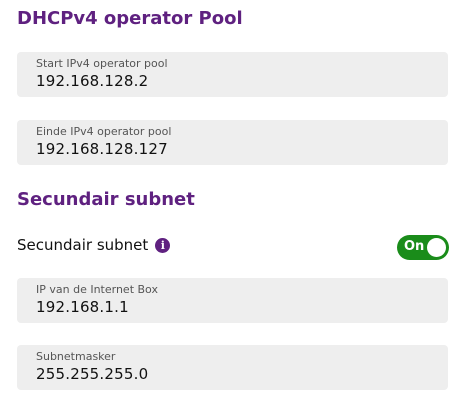 Image resolution: width=474 pixels, height=411 pixels. I want to click on start-pool-field: Start IPv4 operator pool 192.168.128.2, so click(232, 74).